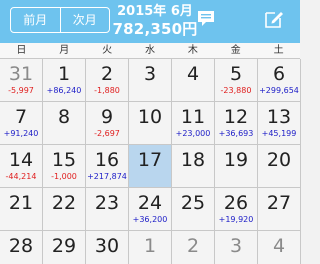 This screenshot has width=320, height=264. I want to click on weekday-label: 水, so click(150, 50).